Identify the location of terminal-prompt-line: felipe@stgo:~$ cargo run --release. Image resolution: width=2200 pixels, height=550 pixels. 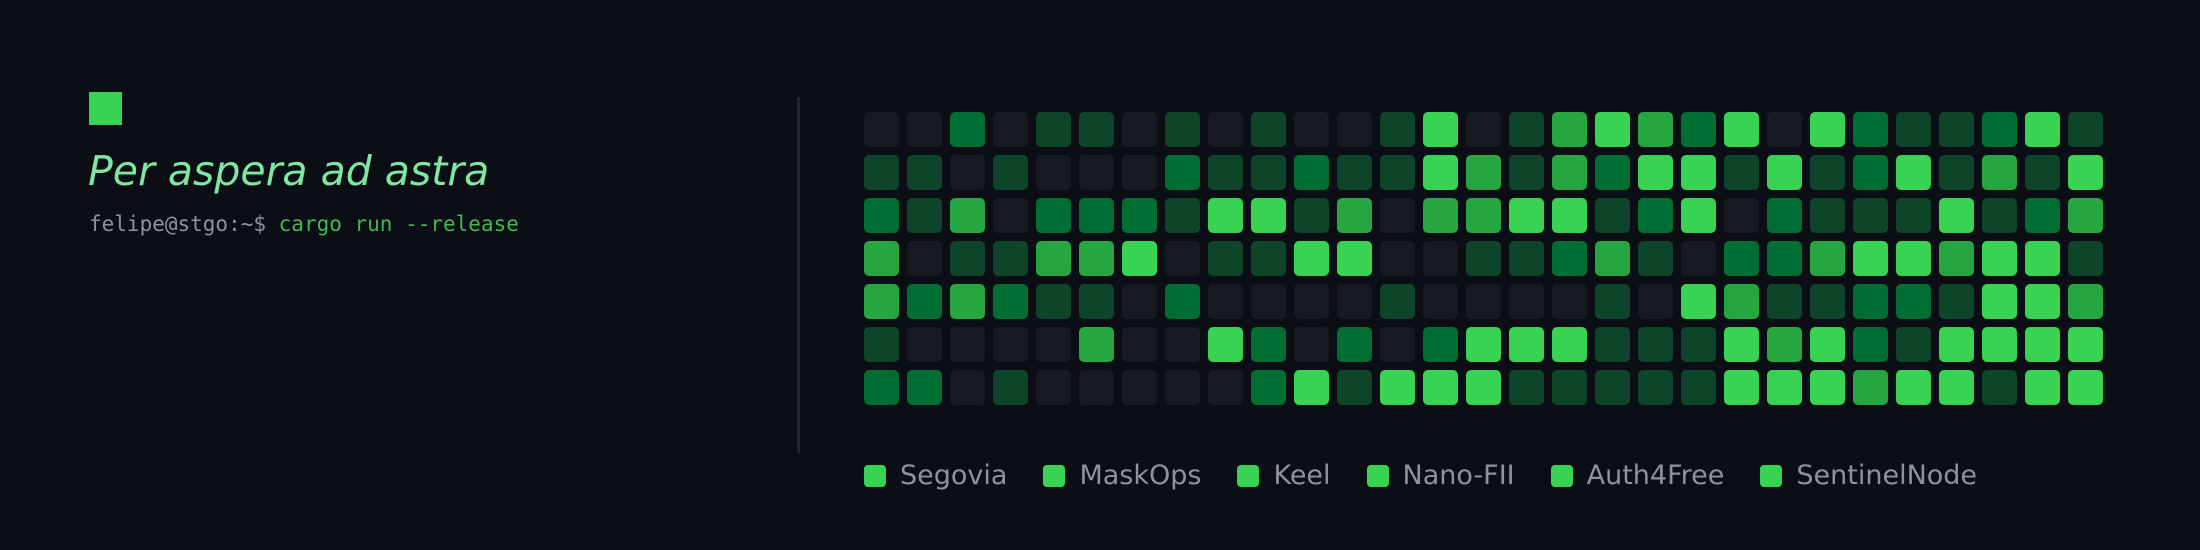
(304, 224).